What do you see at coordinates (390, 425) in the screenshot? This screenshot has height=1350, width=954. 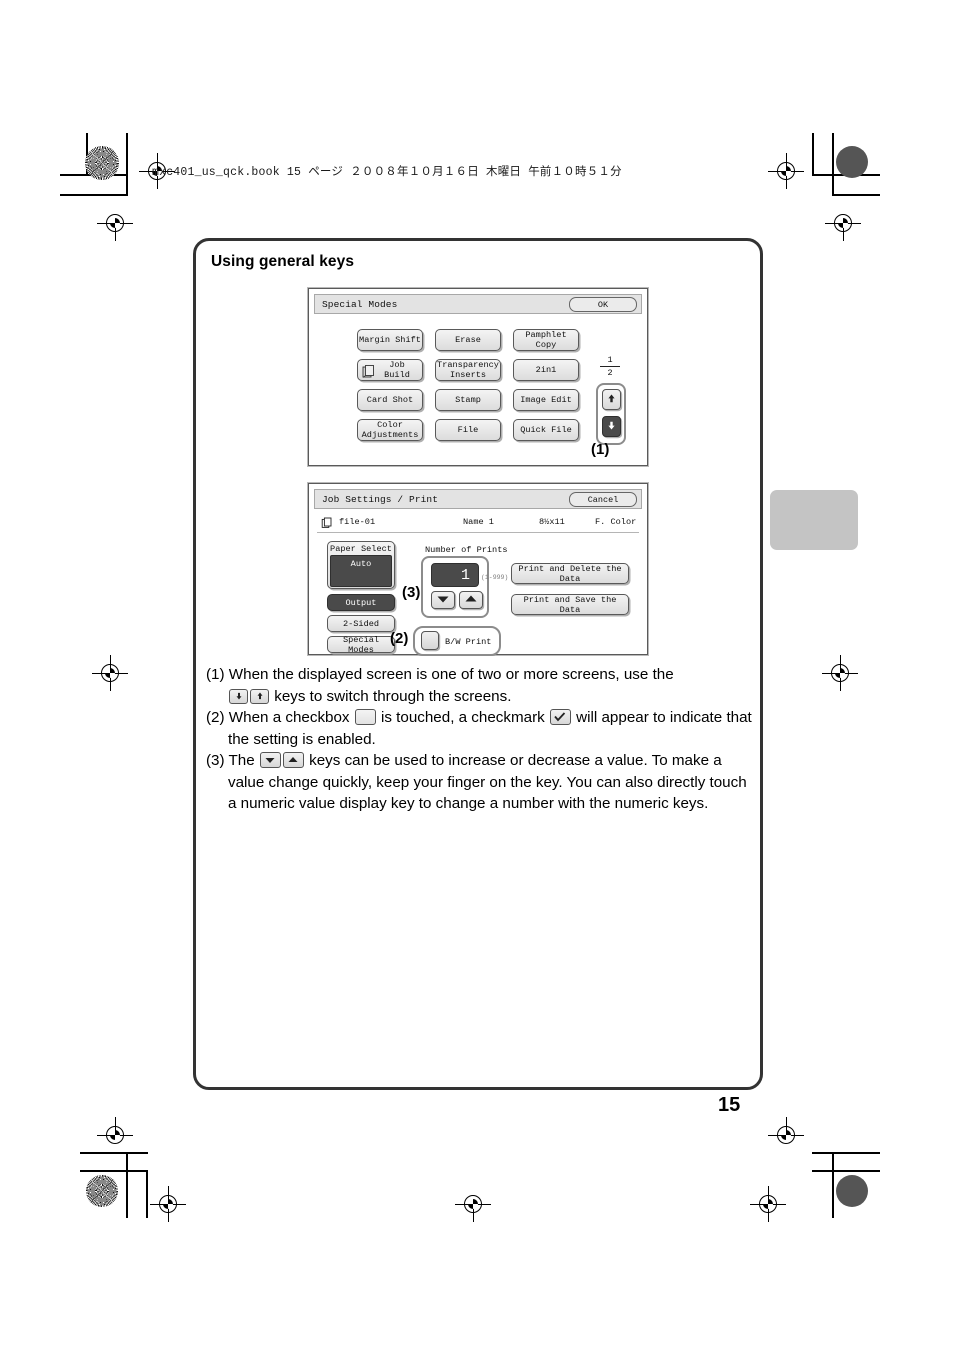 I see `key-label-line1: Color` at bounding box center [390, 425].